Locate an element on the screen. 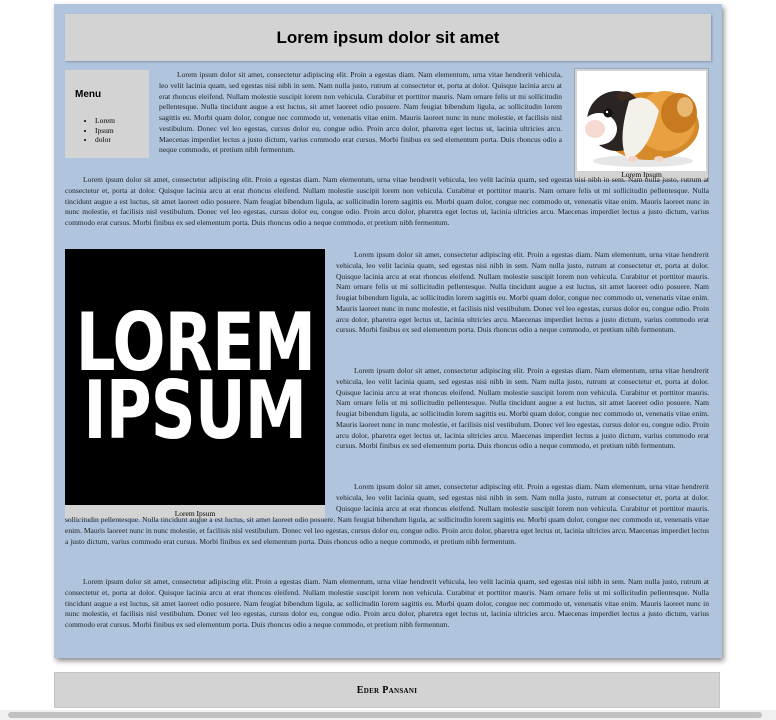 This screenshot has width=776, height=720. horizontal-scrollbar is located at coordinates (388, 715).